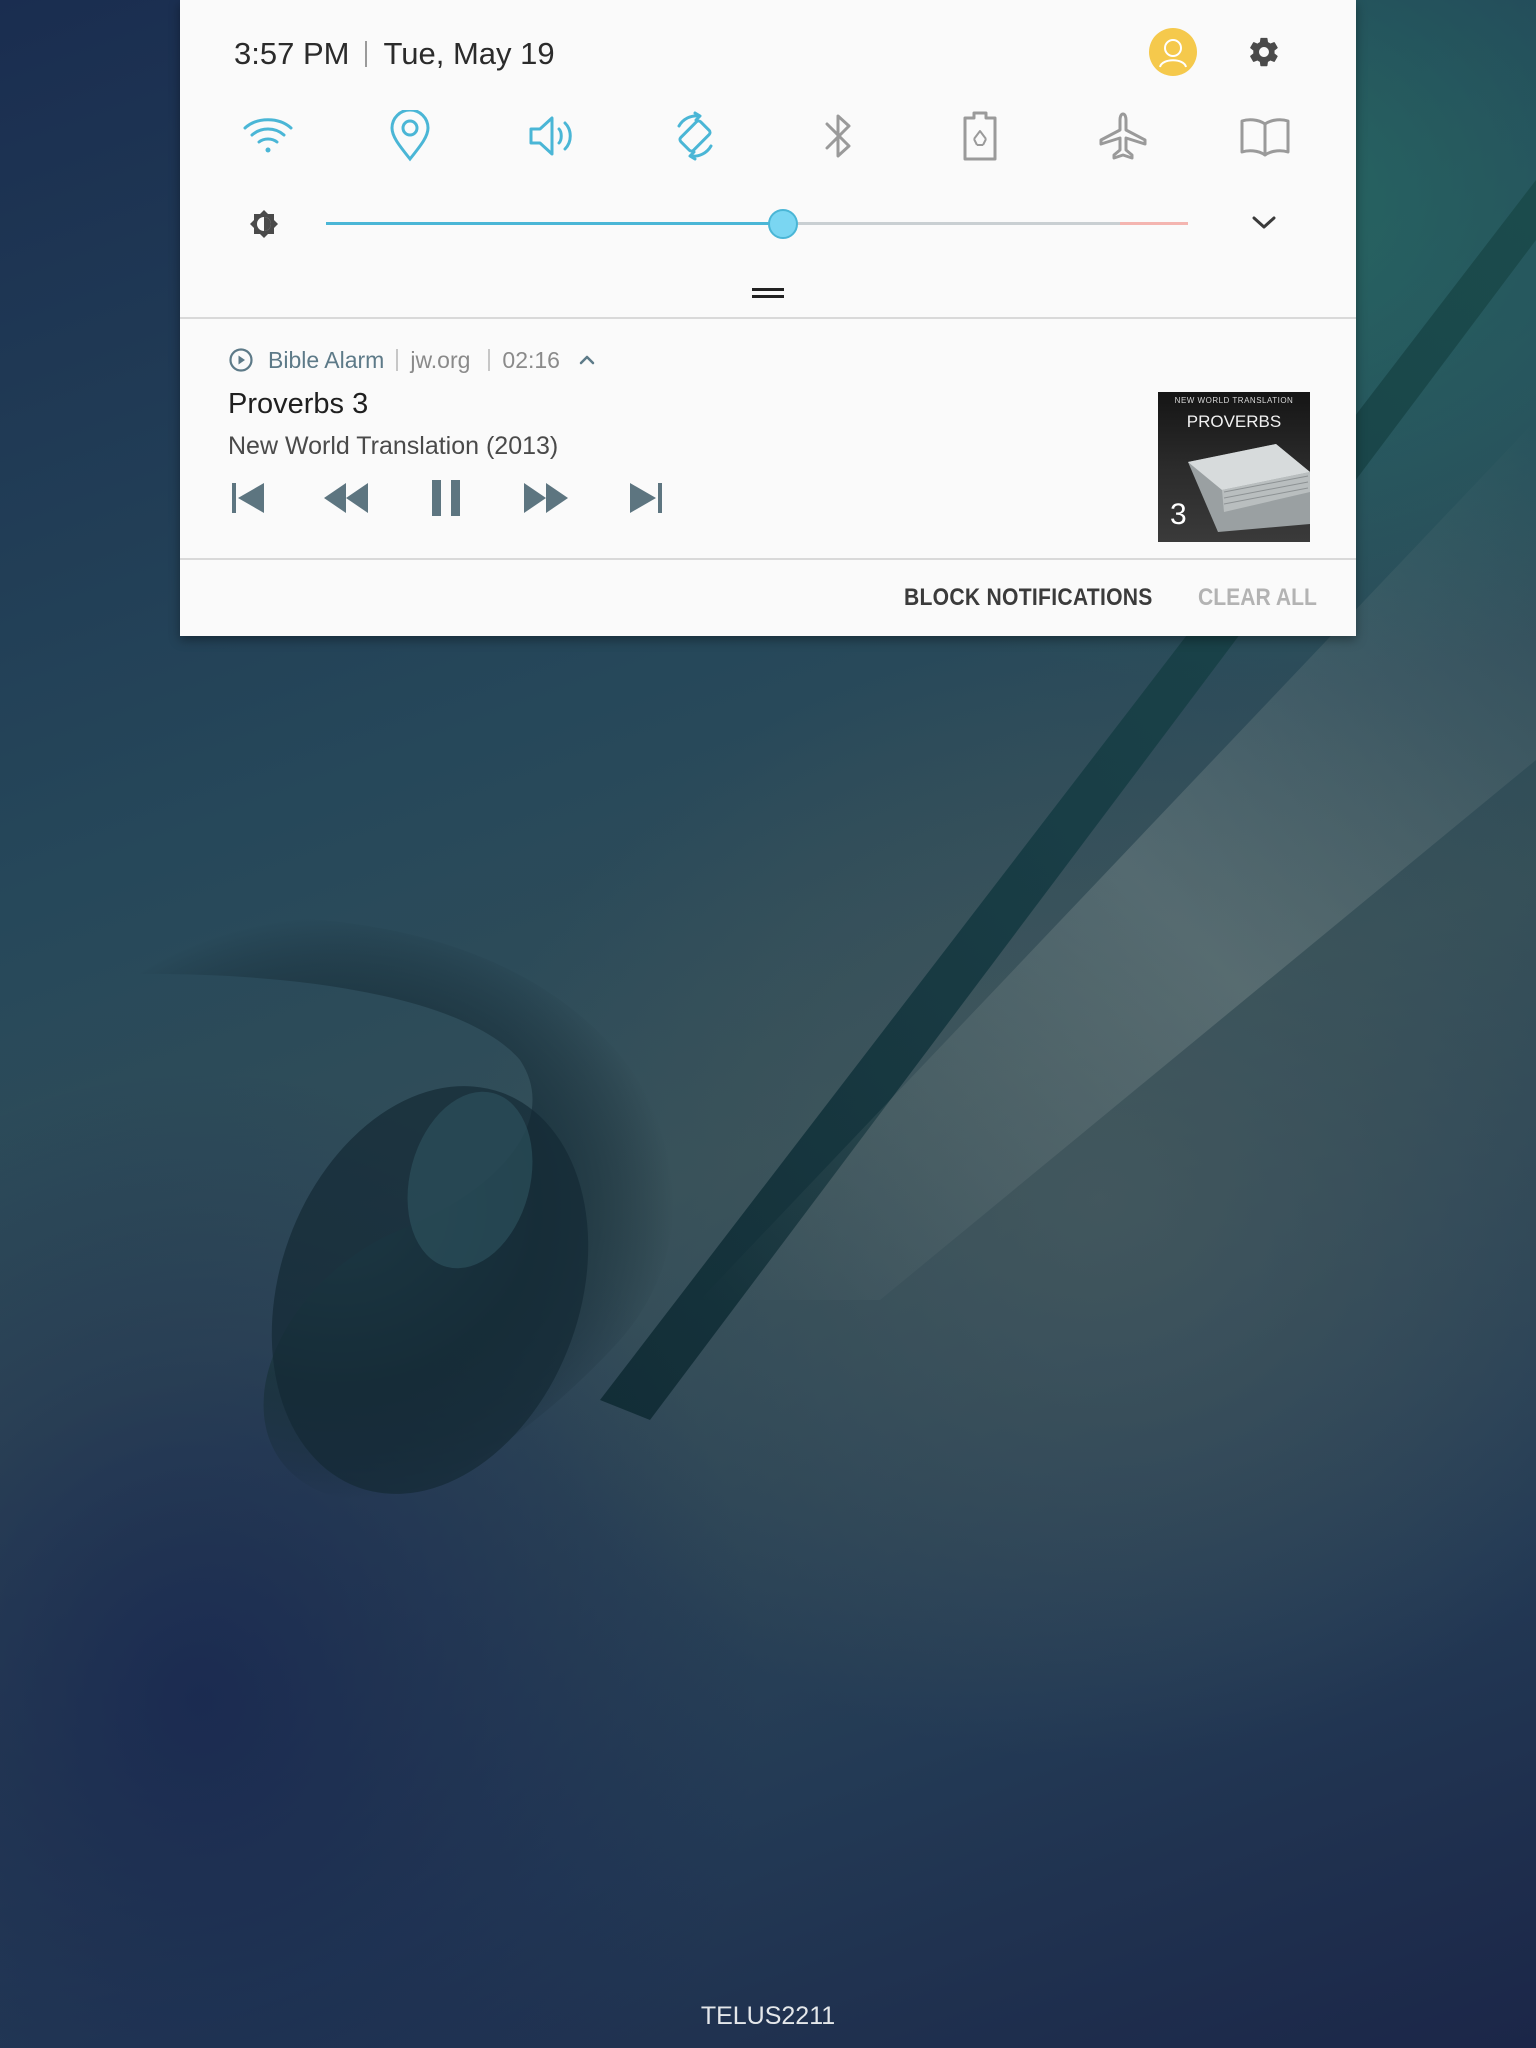 This screenshot has height=2048, width=1536. What do you see at coordinates (468, 54) in the screenshot?
I see `clock-date: Tue, May 19` at bounding box center [468, 54].